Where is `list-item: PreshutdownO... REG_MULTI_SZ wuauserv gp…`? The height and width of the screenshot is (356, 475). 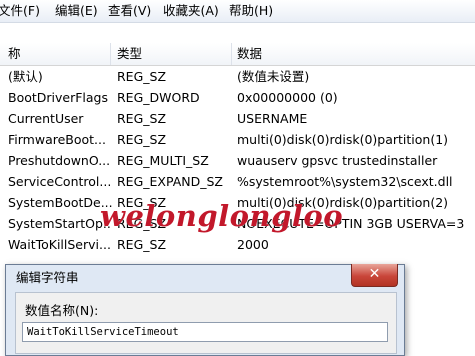
list-item: PreshutdownO... REG_MULTI_SZ wuauserv gp… is located at coordinates (237, 160).